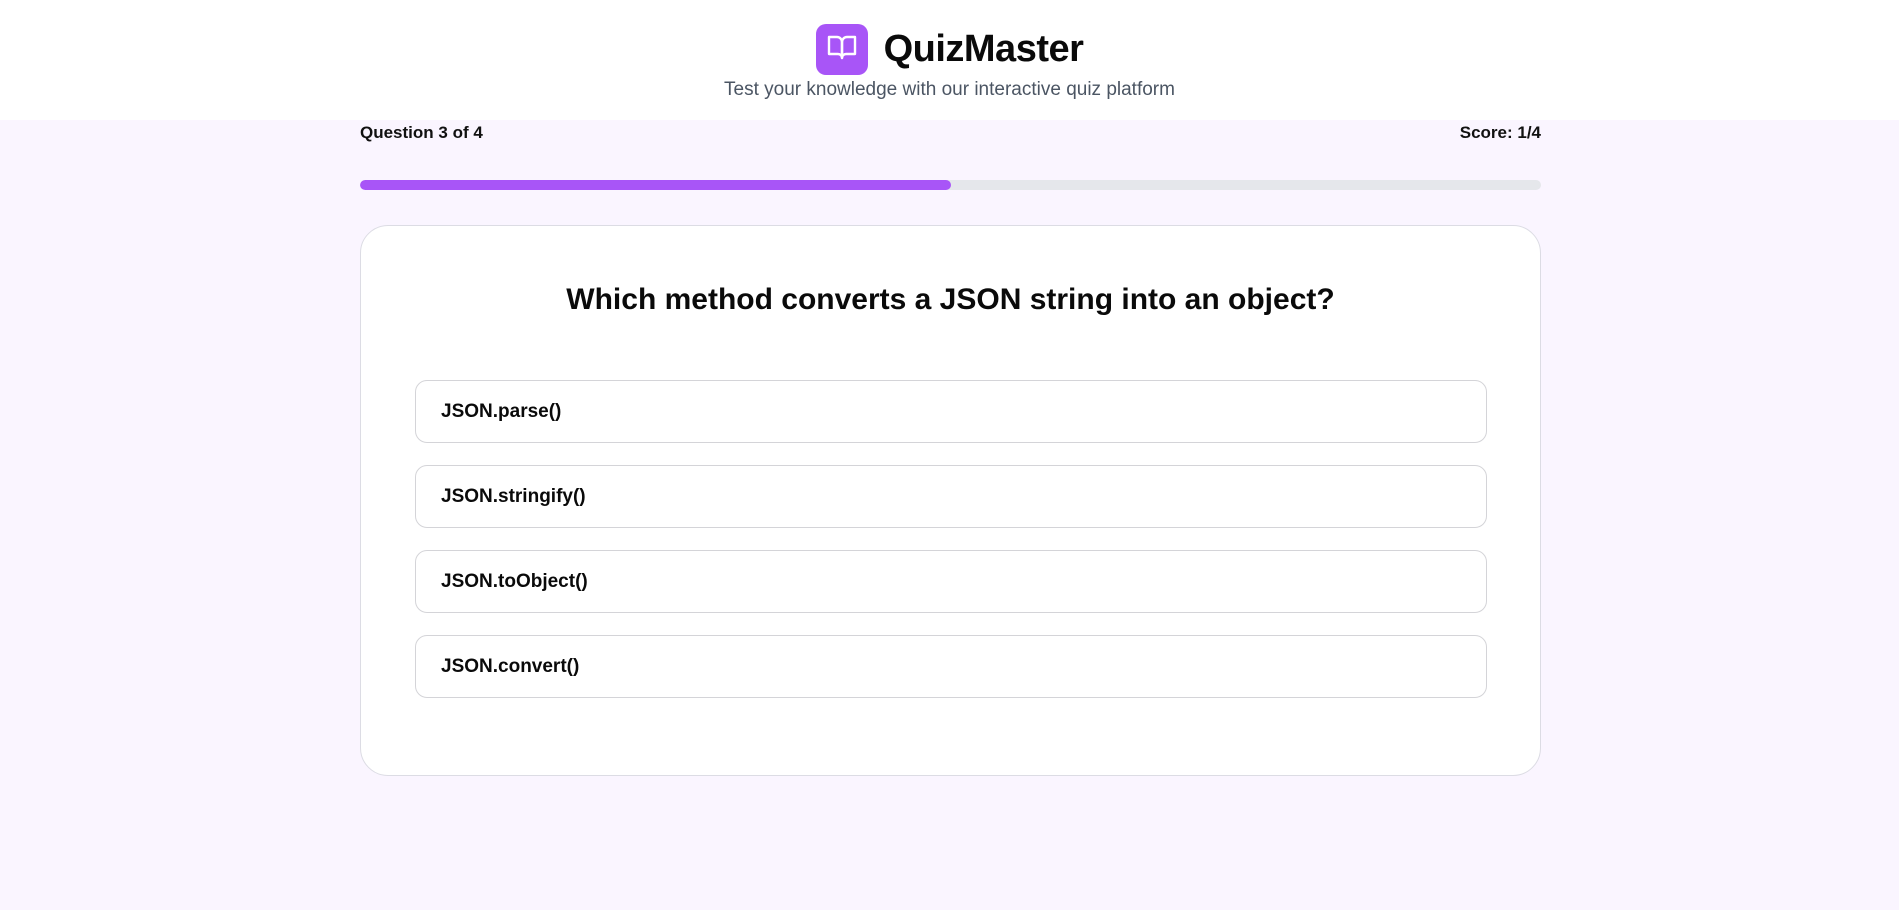  What do you see at coordinates (951, 666) in the screenshot?
I see `answer-option: JSON.convert()` at bounding box center [951, 666].